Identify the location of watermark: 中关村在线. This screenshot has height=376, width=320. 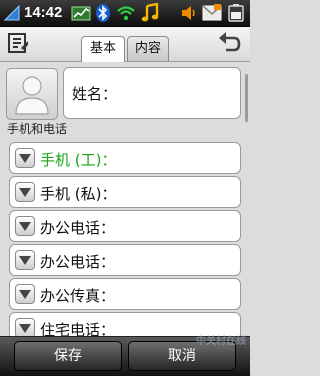
(221, 341).